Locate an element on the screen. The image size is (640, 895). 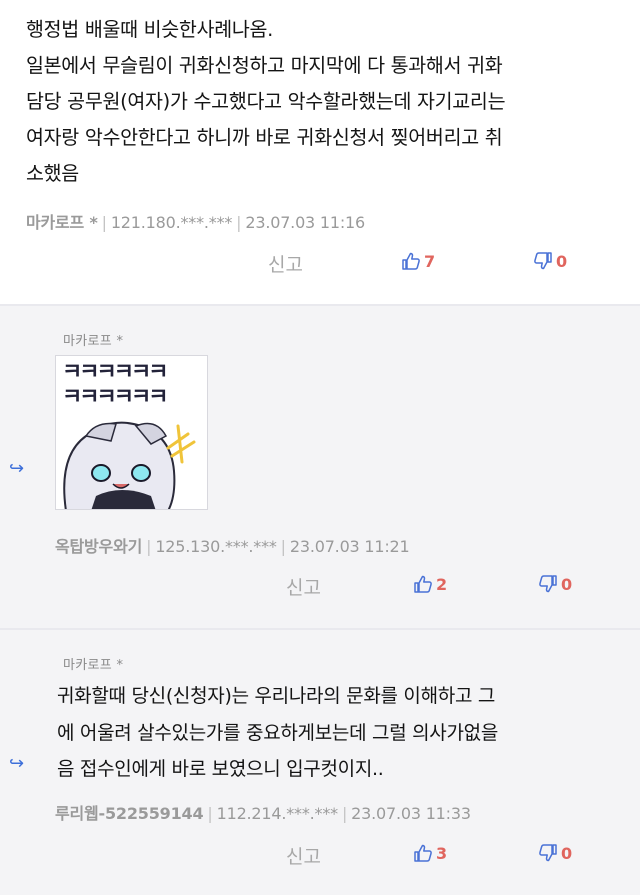
reply-timestamp: 23.07.03 11:21 is located at coordinates (349, 546).